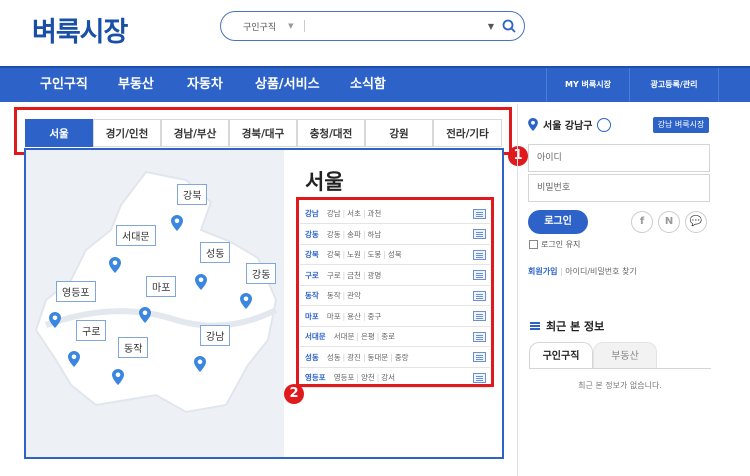  I want to click on search-icon, so click(509, 26).